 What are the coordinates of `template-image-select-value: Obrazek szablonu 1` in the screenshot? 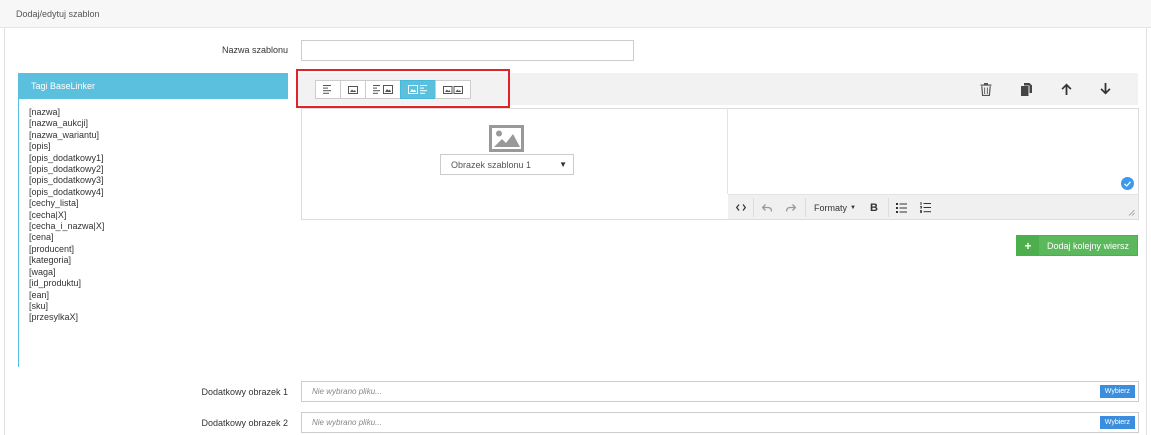 It's located at (491, 165).